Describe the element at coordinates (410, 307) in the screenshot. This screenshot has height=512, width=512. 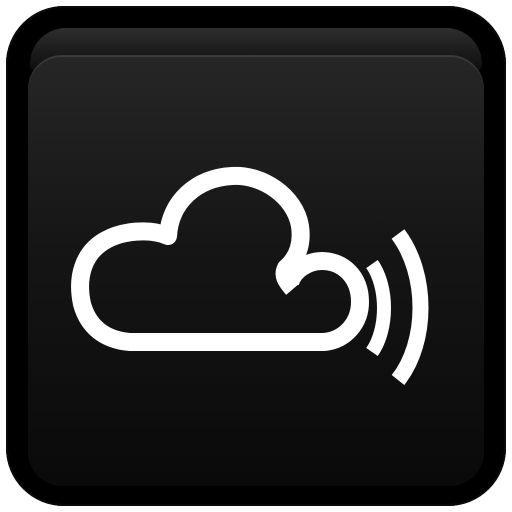
I see `signal-wave-large-icon` at that location.